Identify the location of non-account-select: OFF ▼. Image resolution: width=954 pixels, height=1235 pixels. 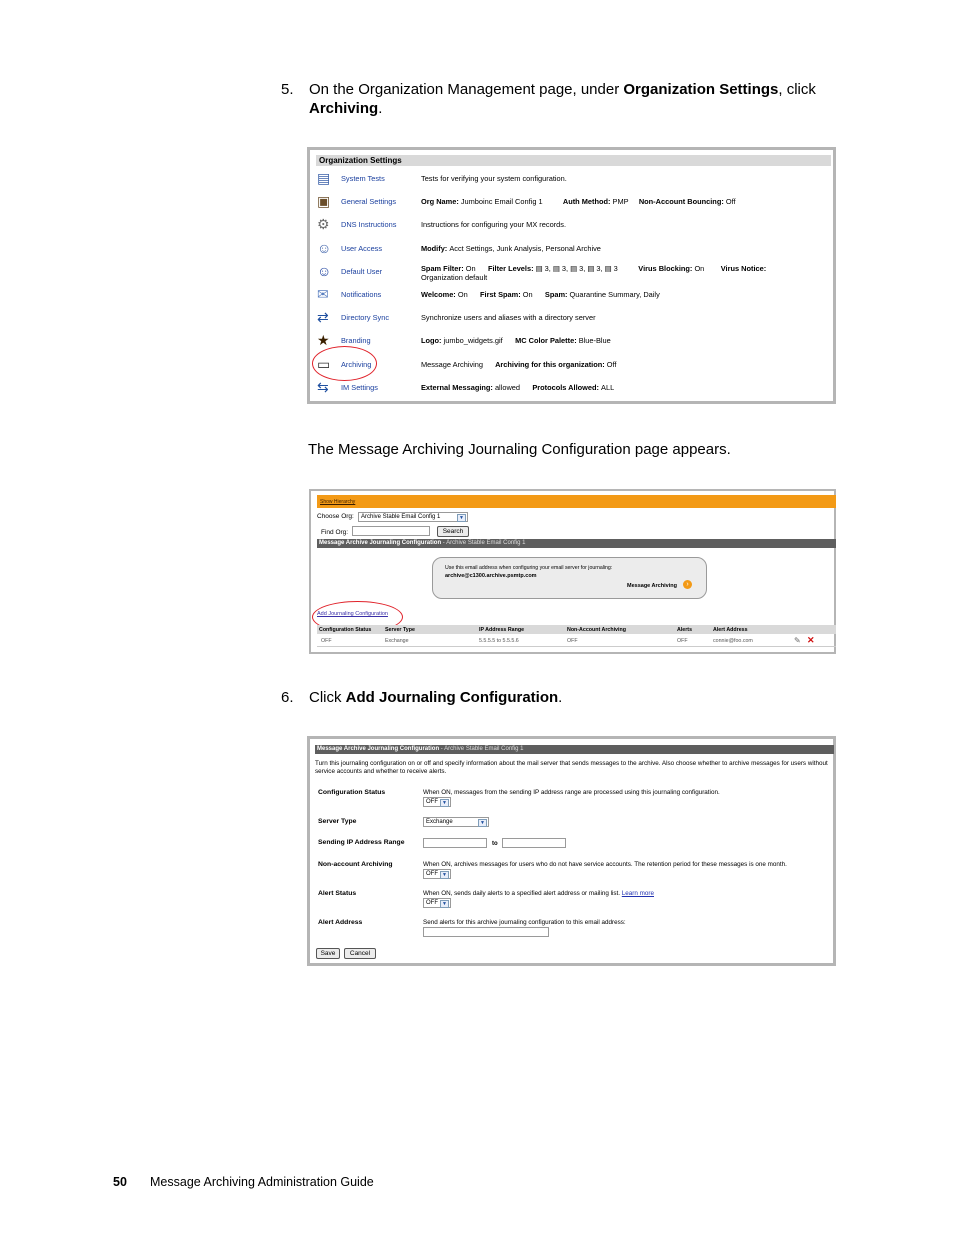
(437, 874).